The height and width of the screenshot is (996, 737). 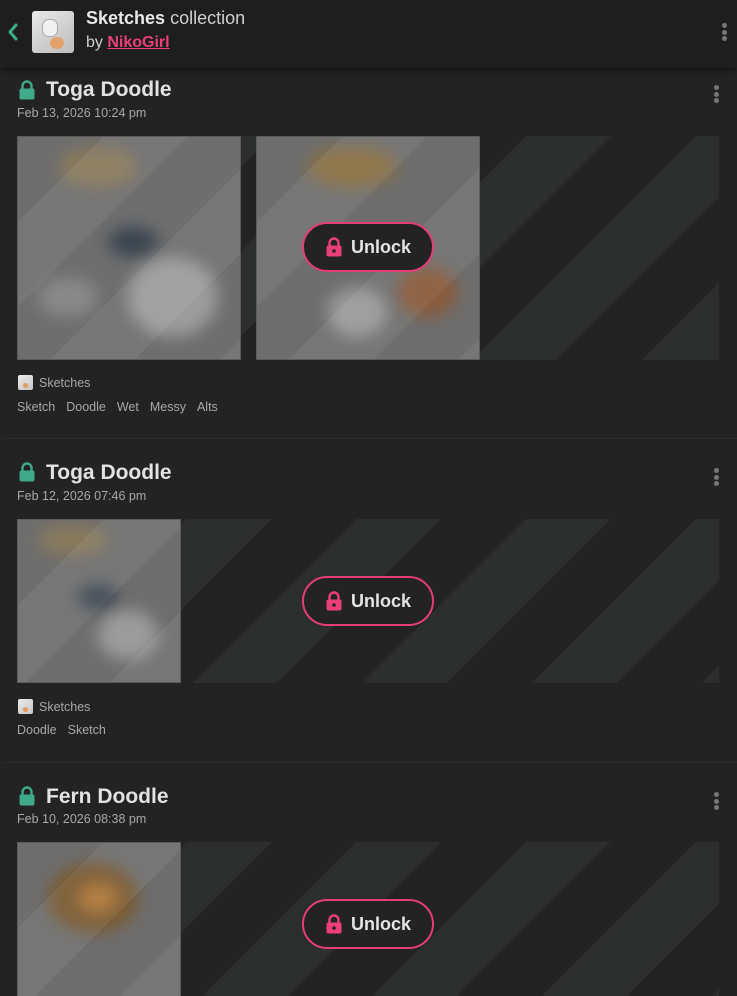 What do you see at coordinates (368, 34) in the screenshot?
I see `collection-header: Sketches collection by NikoGirl` at bounding box center [368, 34].